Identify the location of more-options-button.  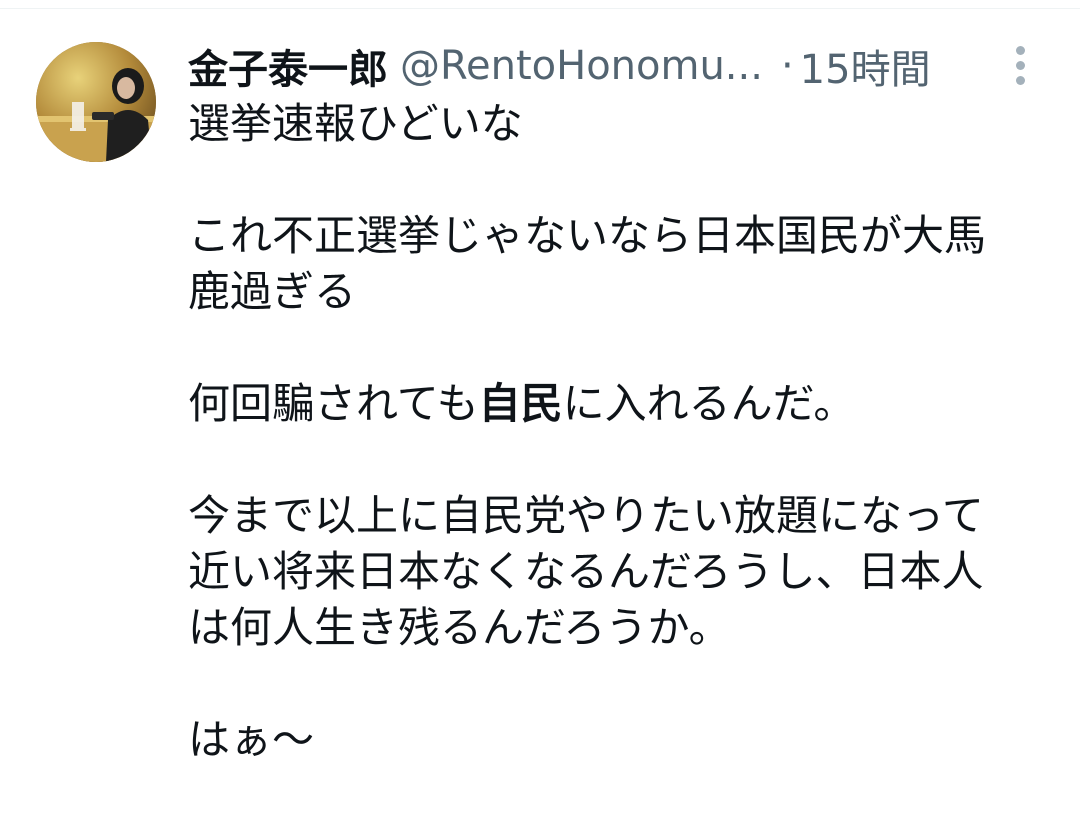
(1020, 65).